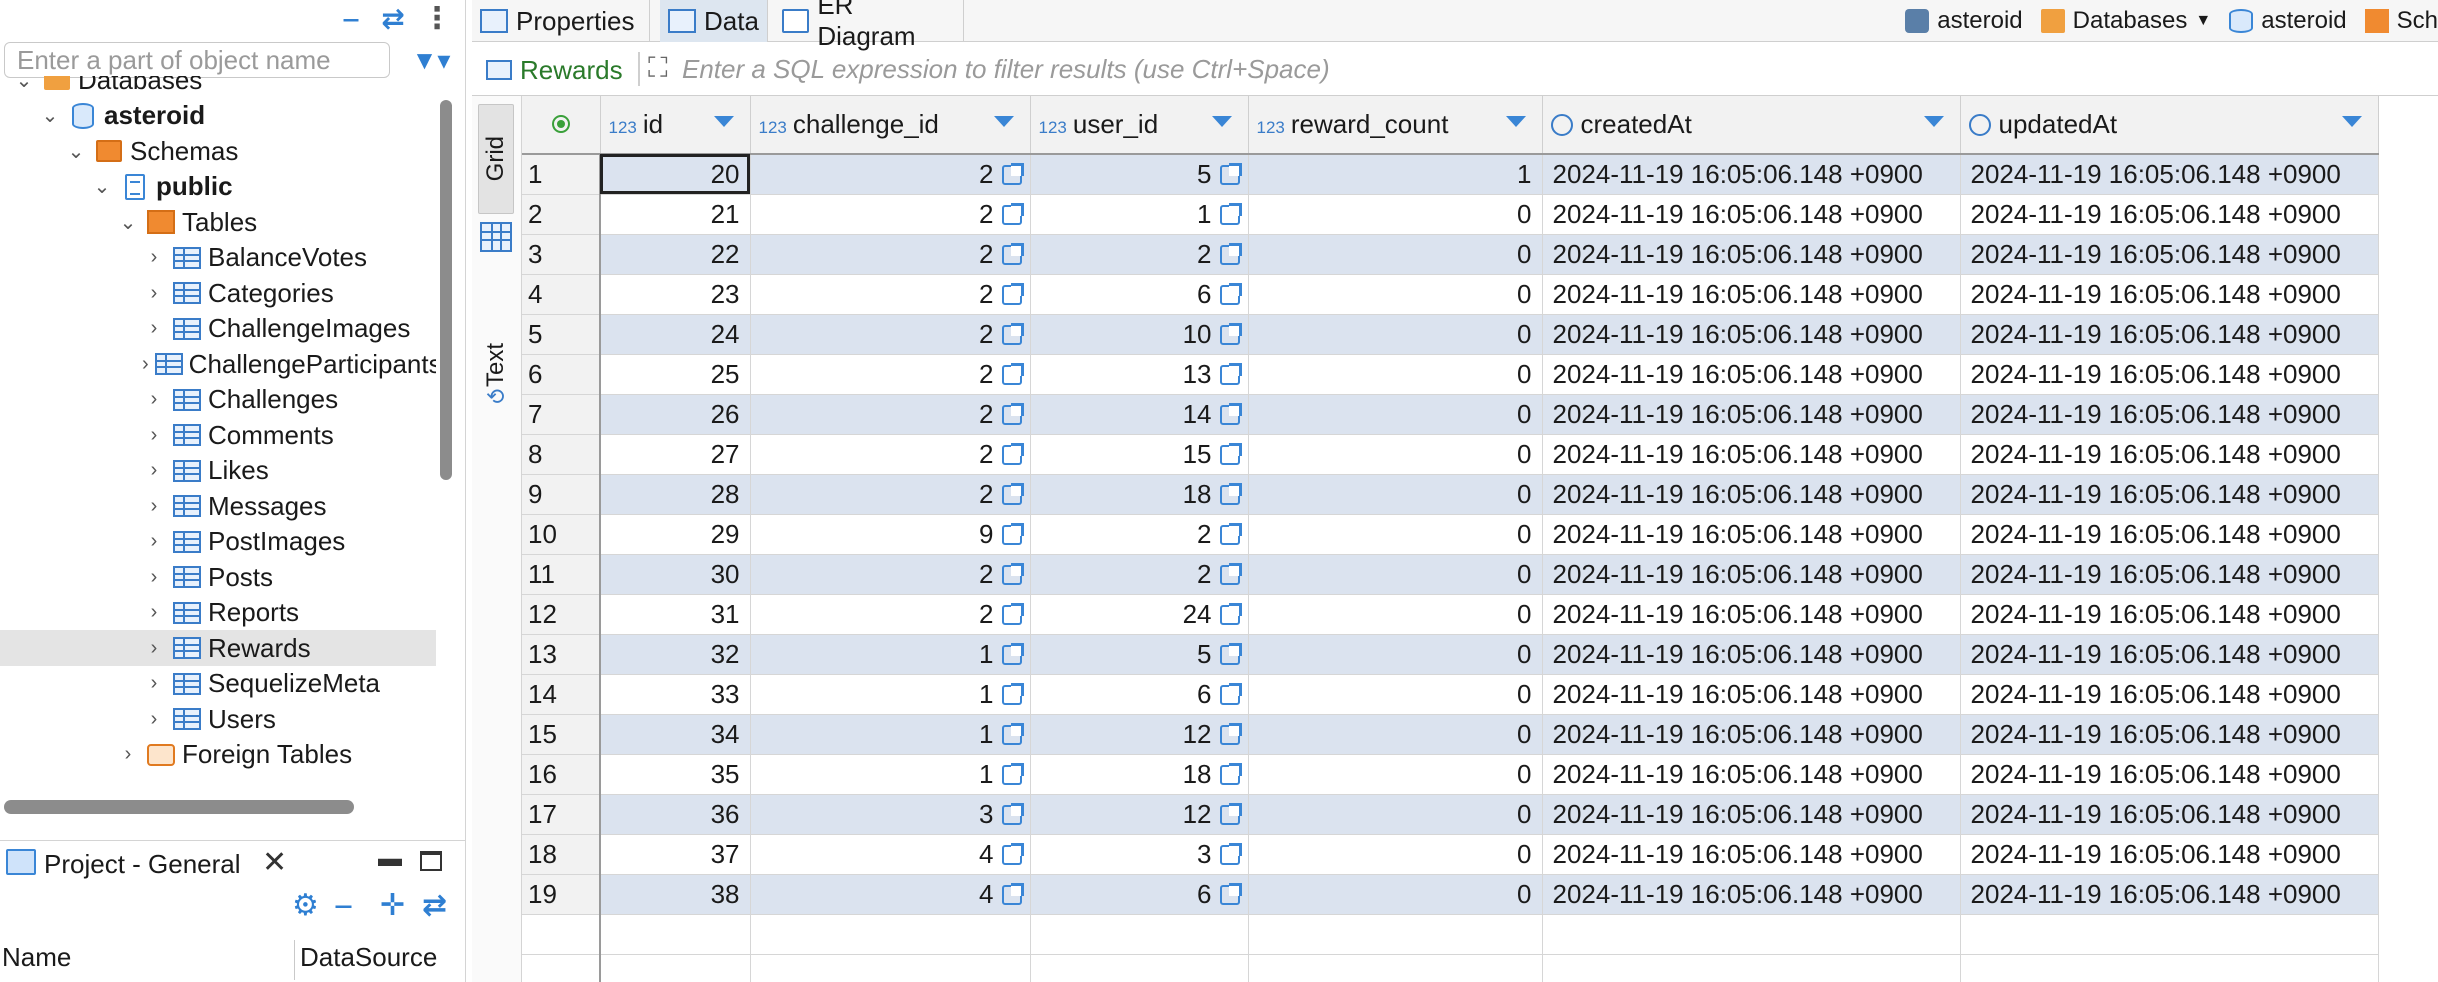 Image resolution: width=2438 pixels, height=982 pixels. What do you see at coordinates (561, 534) in the screenshot?
I see `row-number-cell: 10` at bounding box center [561, 534].